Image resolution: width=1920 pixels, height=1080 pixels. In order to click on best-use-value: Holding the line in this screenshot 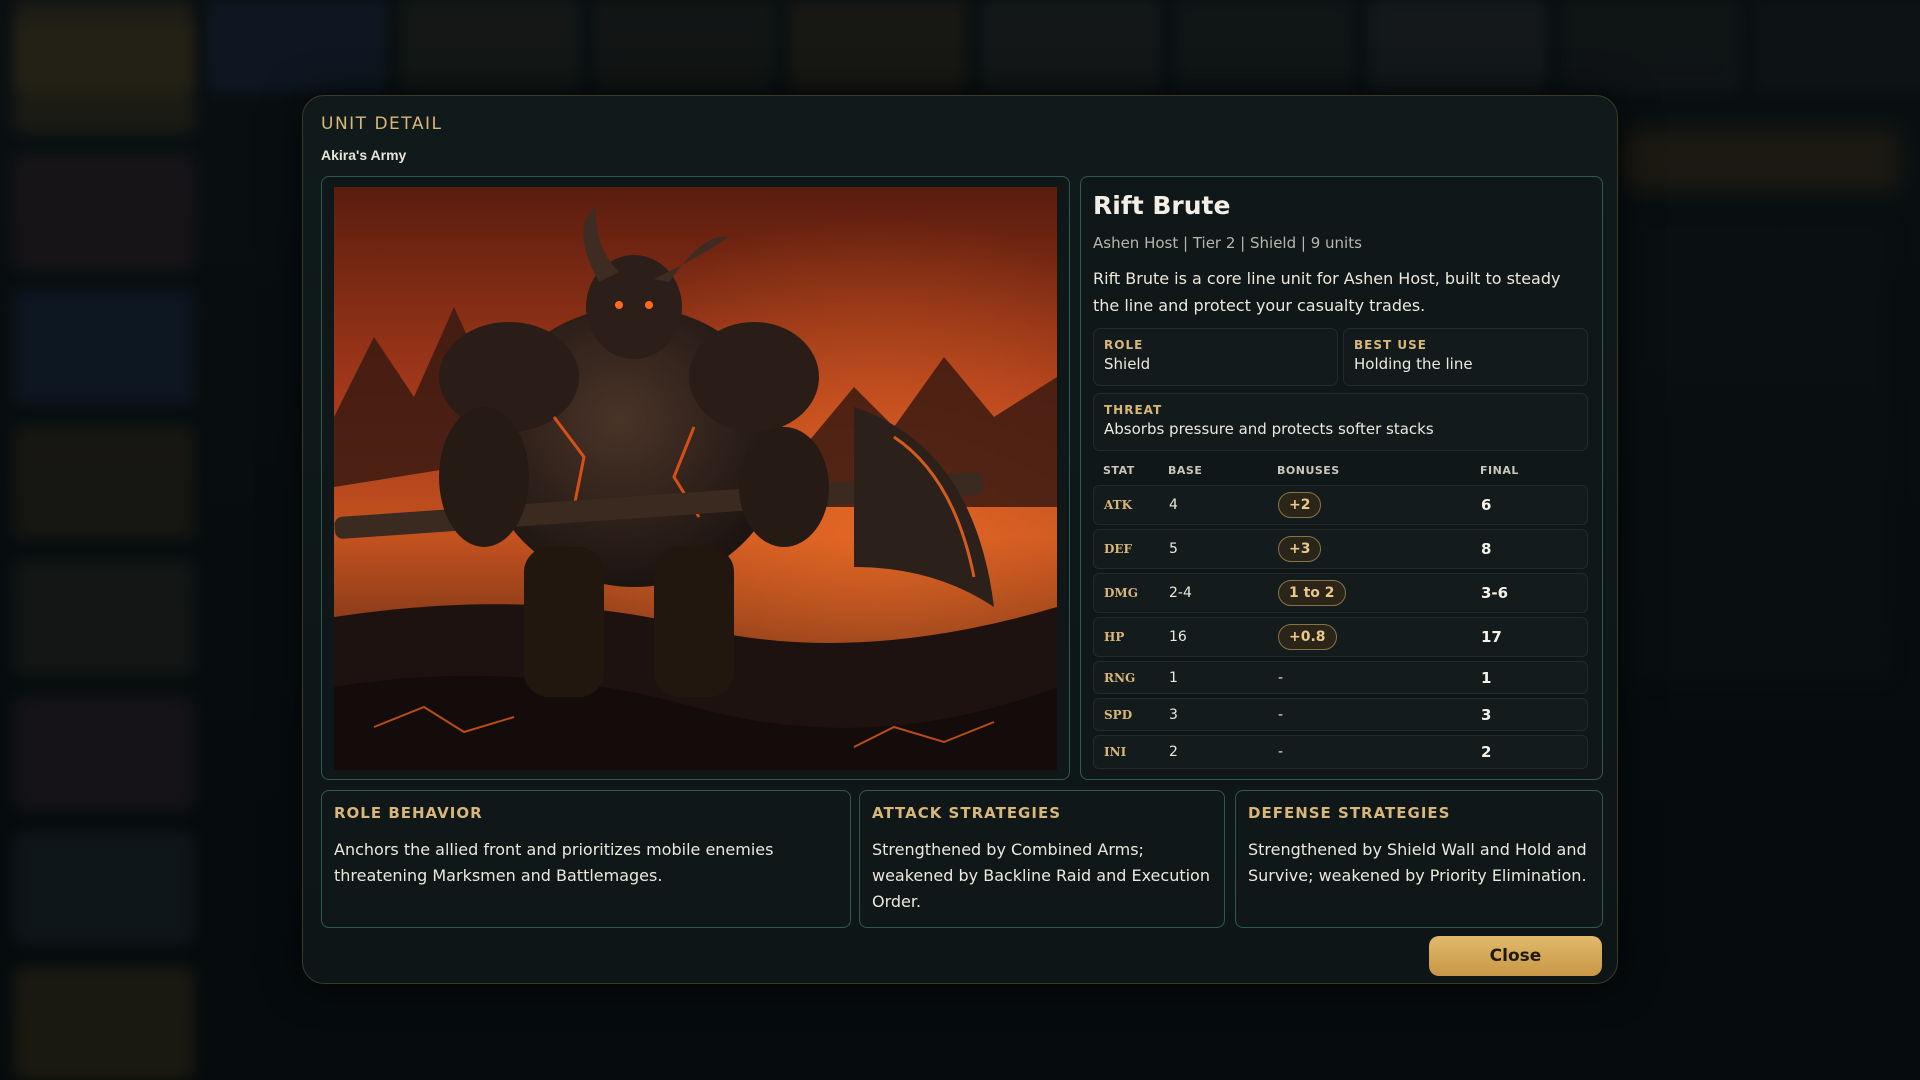, I will do `click(1413, 364)`.